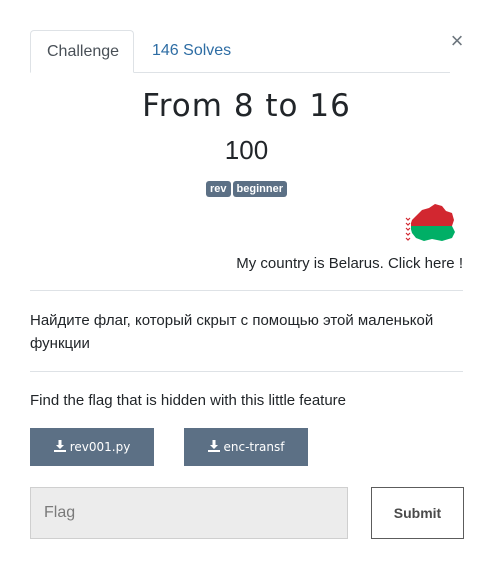 This screenshot has width=493, height=581. Describe the element at coordinates (100, 447) in the screenshot. I see `file-label: rev001.py` at that location.